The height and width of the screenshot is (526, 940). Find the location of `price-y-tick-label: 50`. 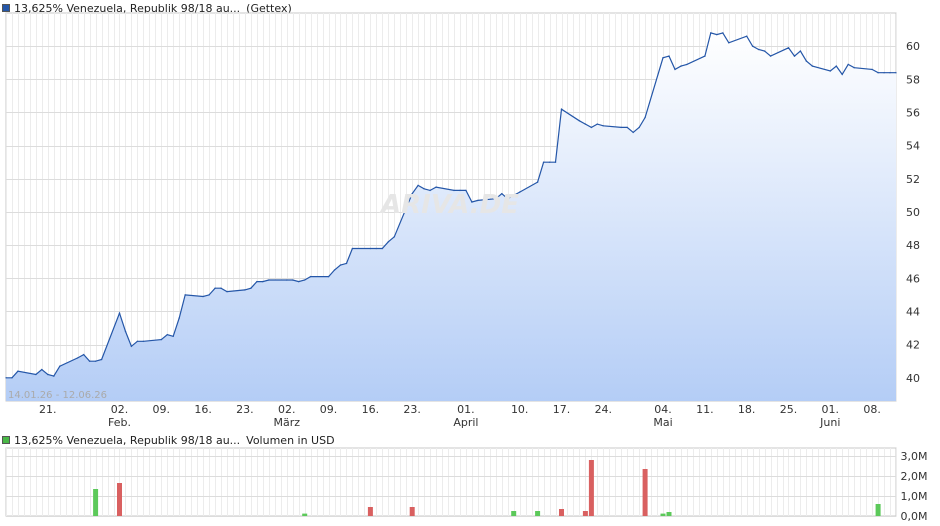

price-y-tick-label: 50 is located at coordinates (913, 212).